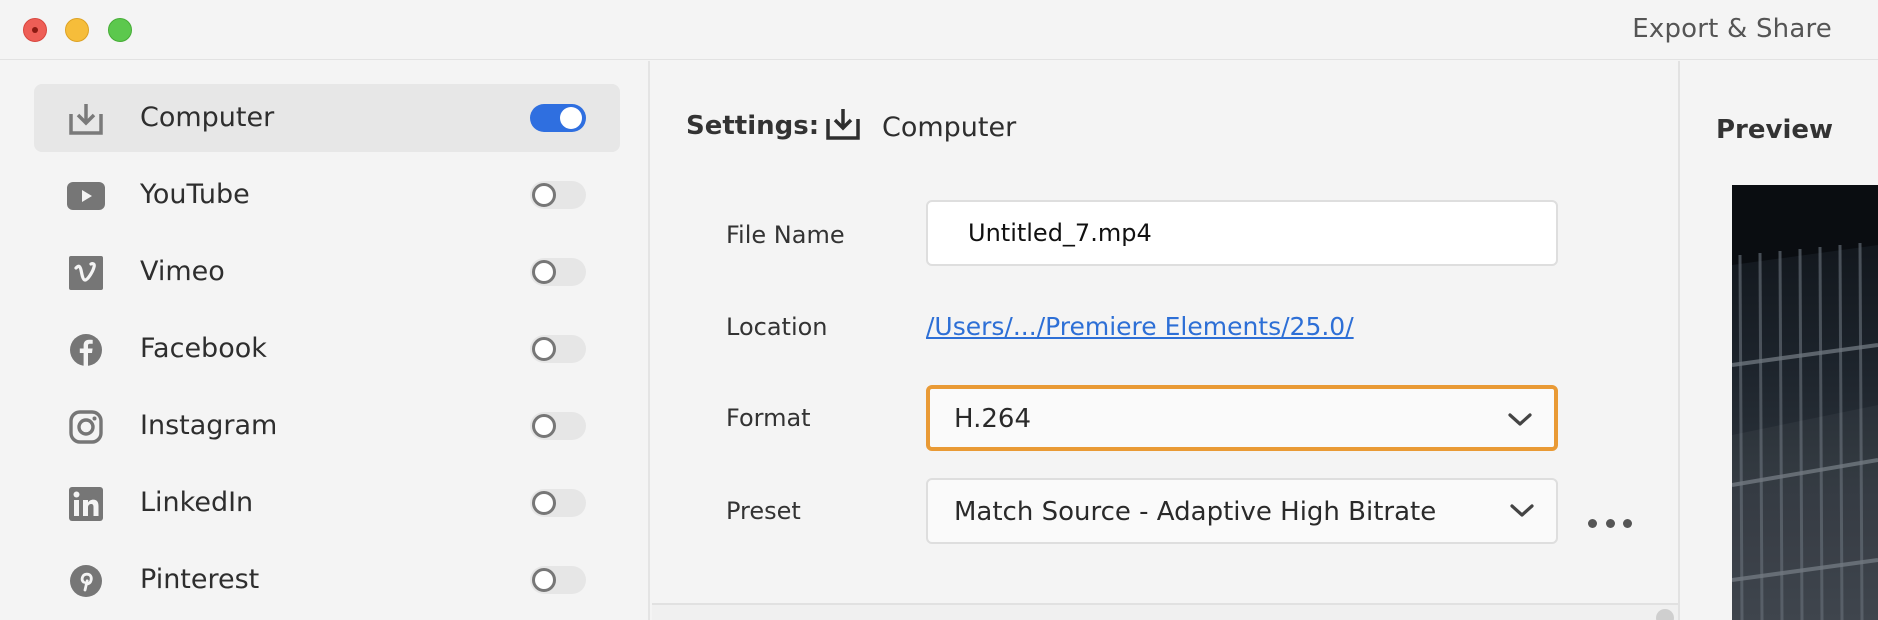 The image size is (1878, 620). Describe the element at coordinates (200, 579) in the screenshot. I see `sidebar-item-label: Pinterest` at that location.